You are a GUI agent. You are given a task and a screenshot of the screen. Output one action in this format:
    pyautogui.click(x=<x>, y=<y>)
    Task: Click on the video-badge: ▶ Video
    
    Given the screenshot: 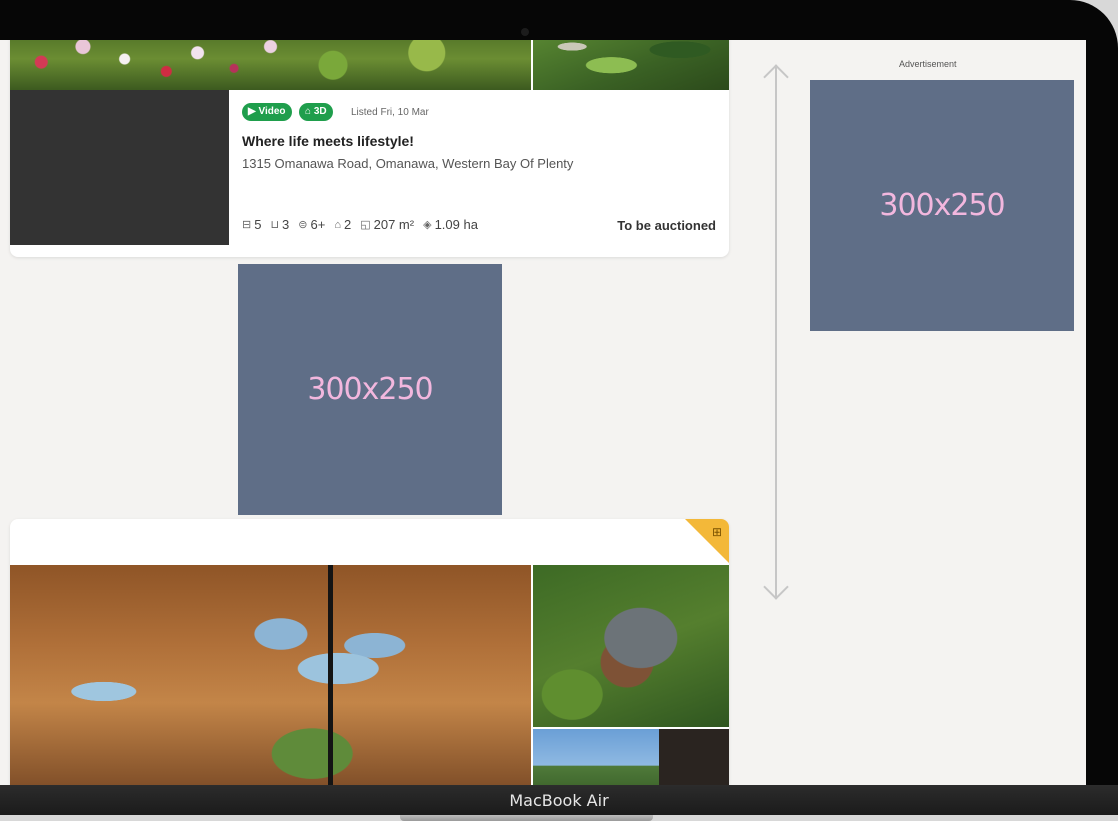 What is the action you would take?
    pyautogui.click(x=267, y=112)
    